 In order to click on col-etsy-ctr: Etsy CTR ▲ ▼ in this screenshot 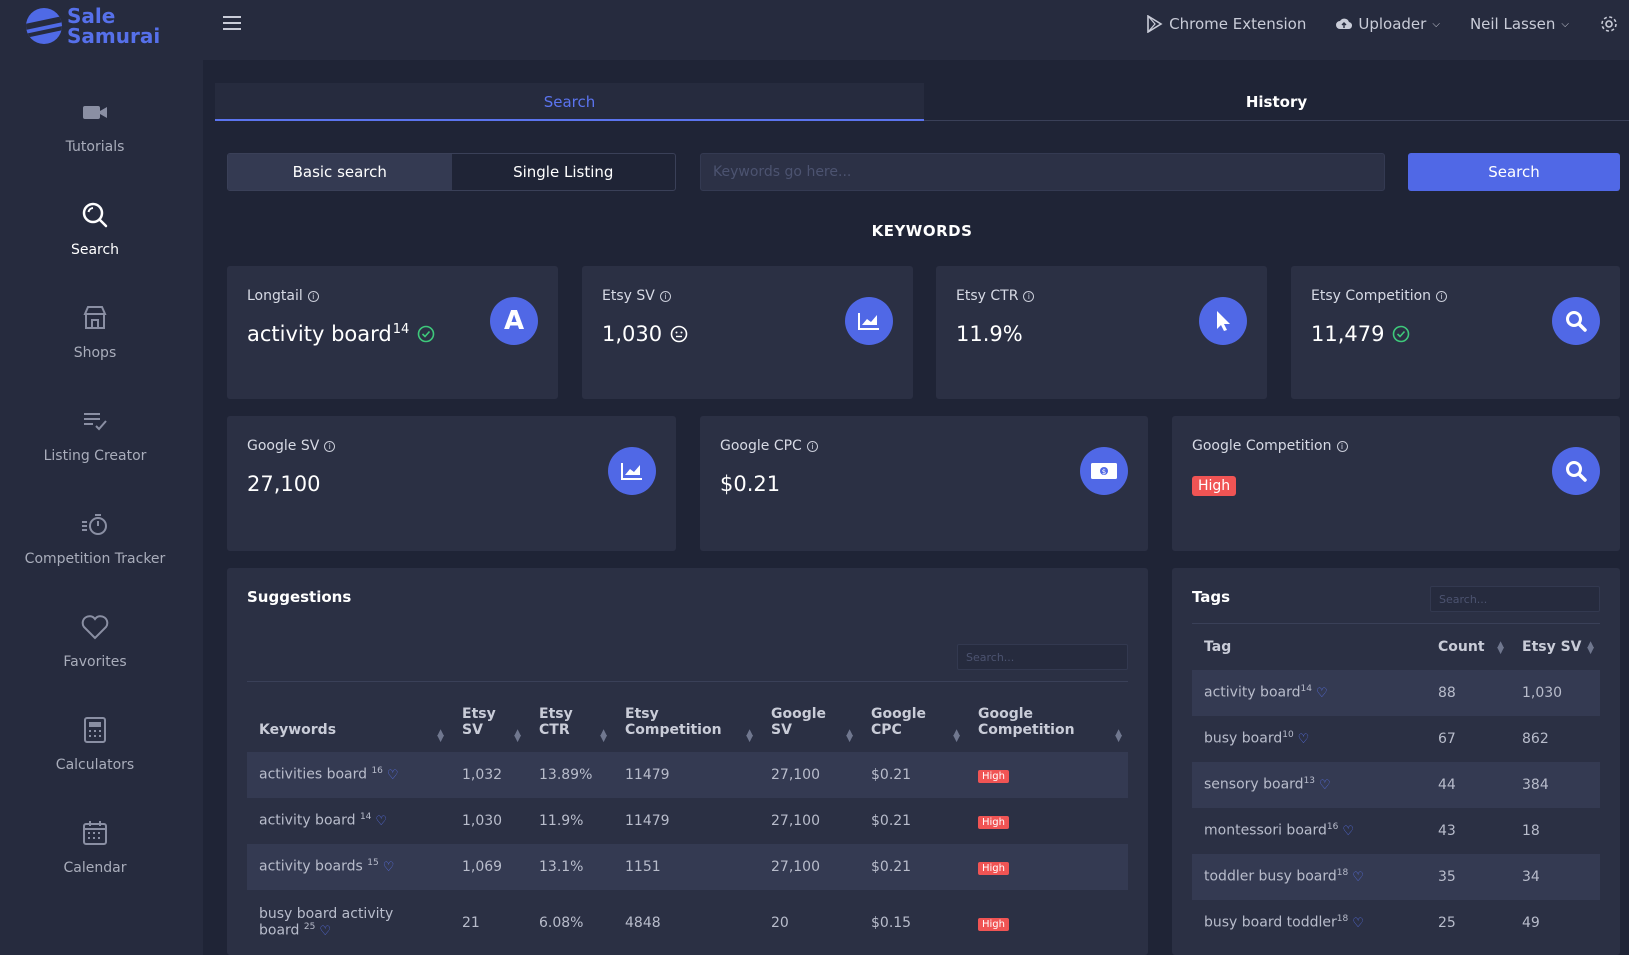, I will do `click(570, 717)`.